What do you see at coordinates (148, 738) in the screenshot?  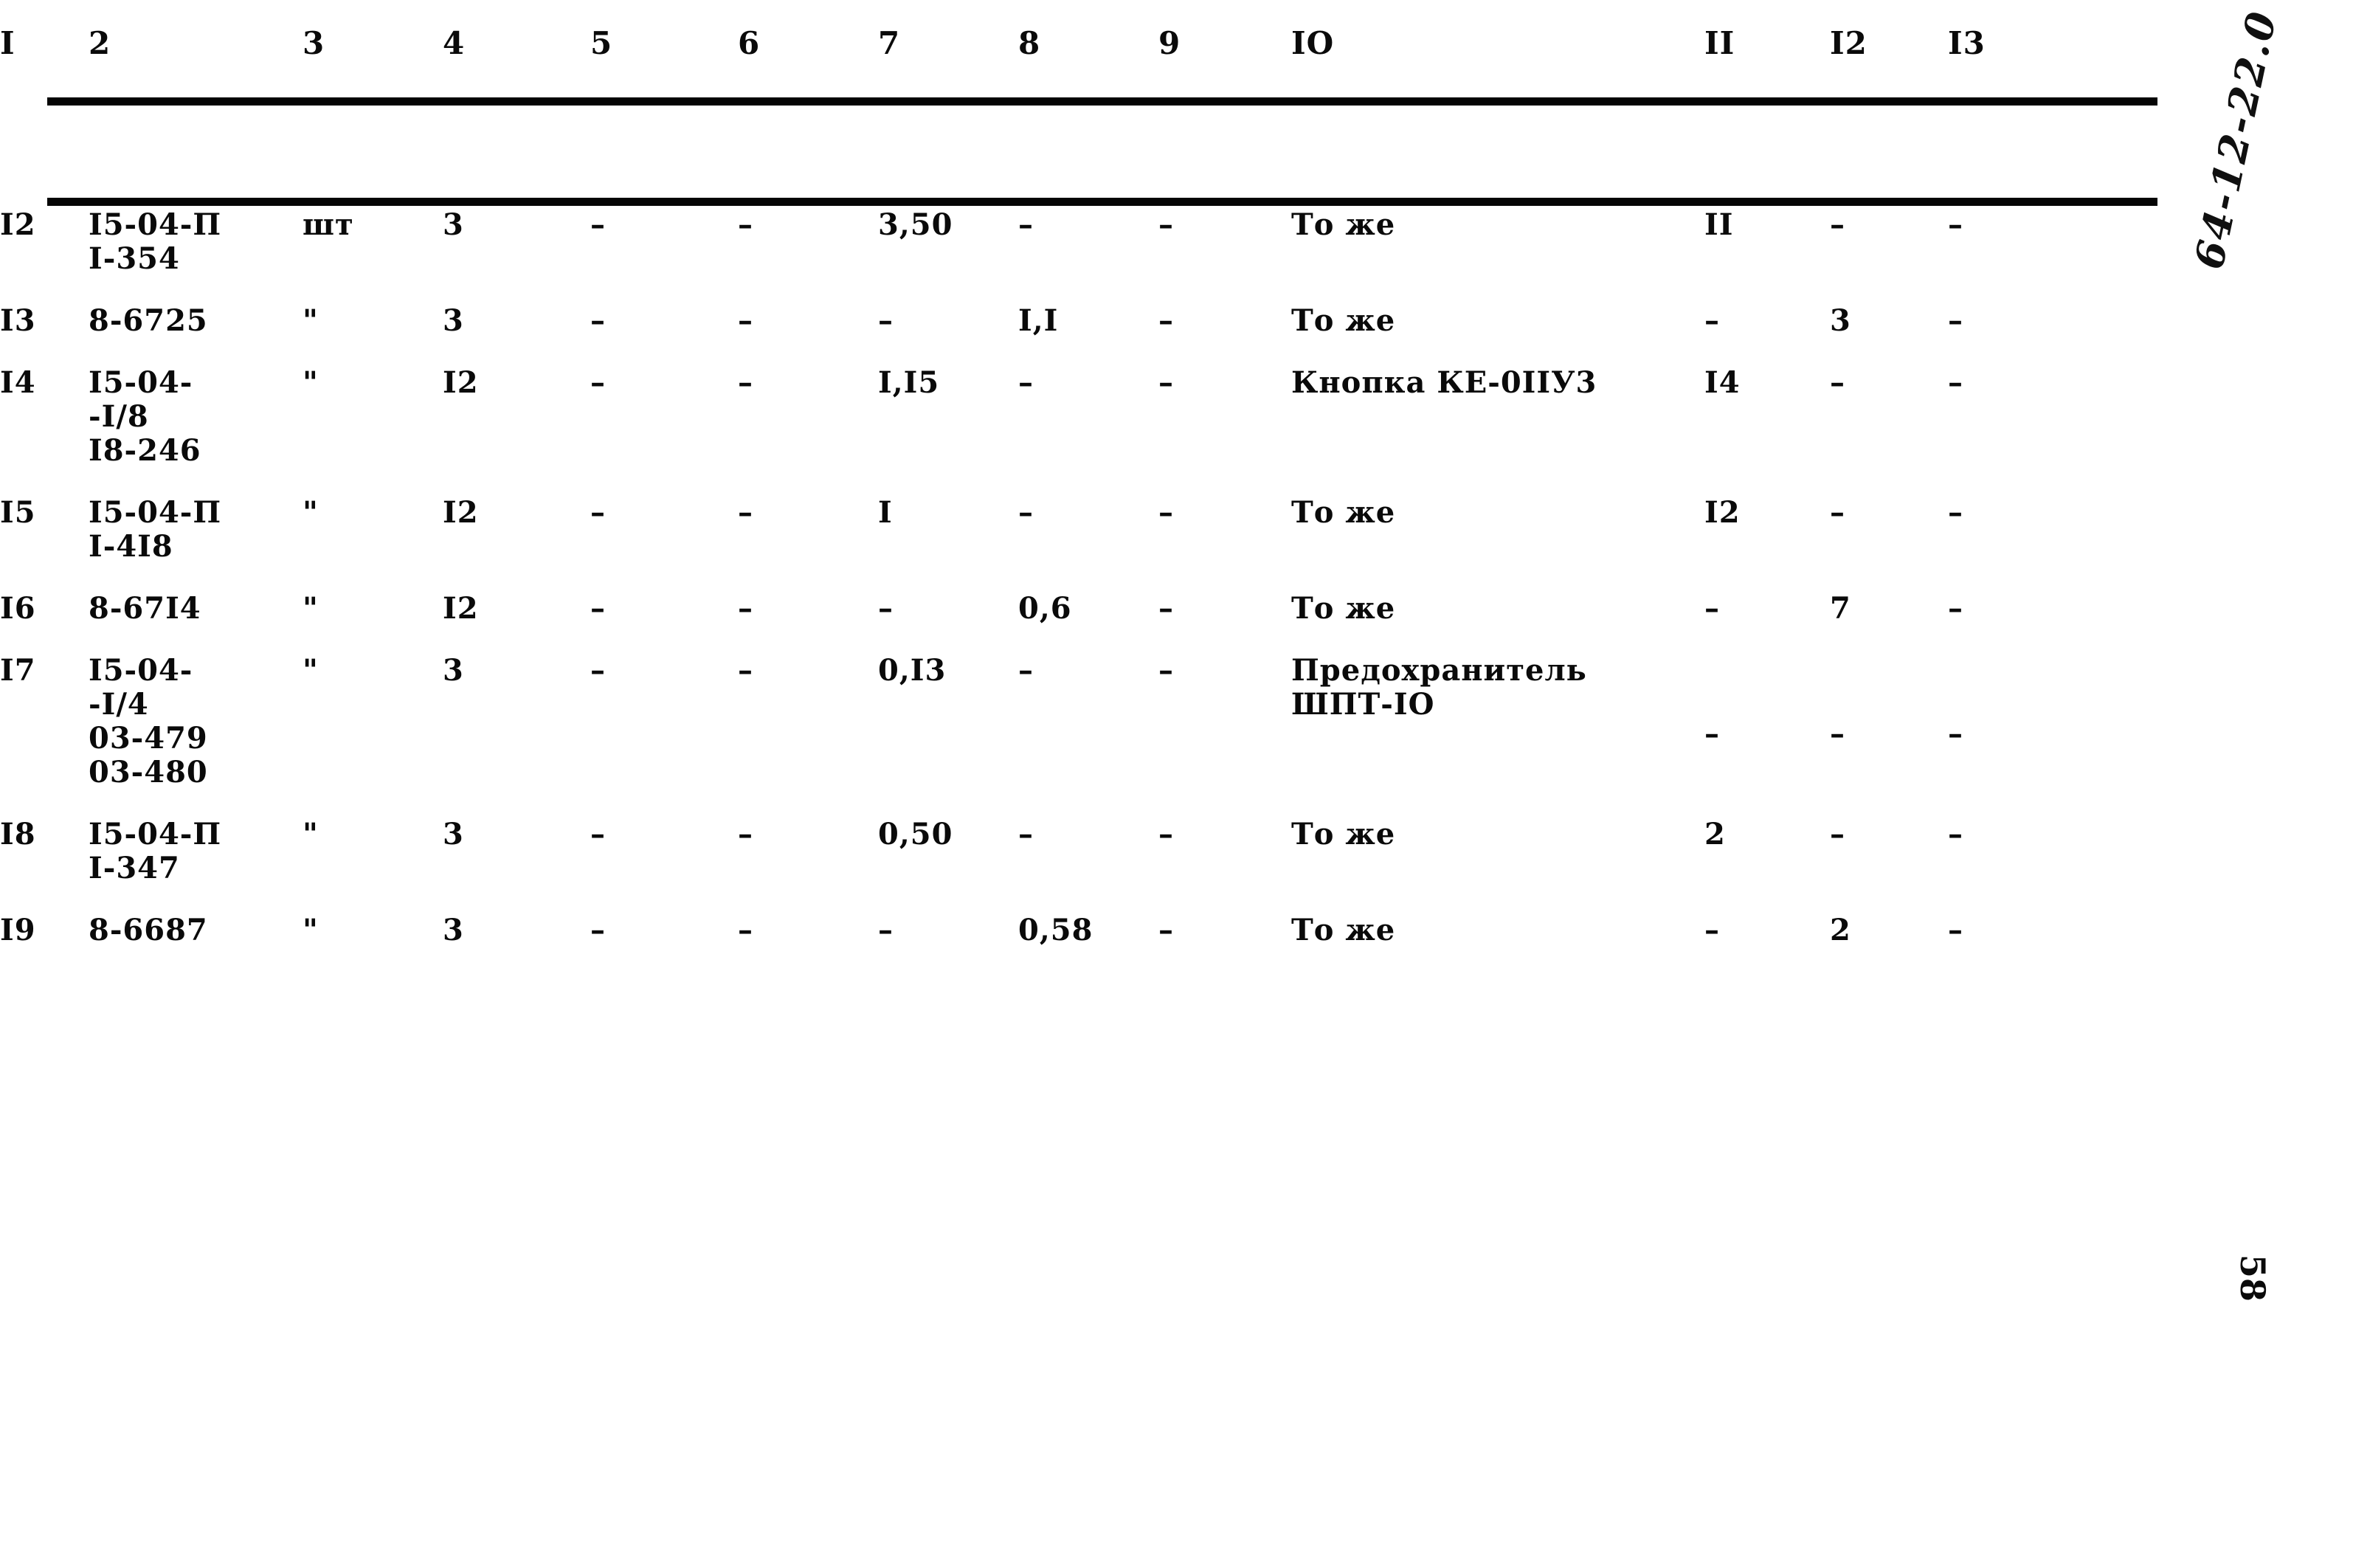 I see `designation-line: 03-479` at bounding box center [148, 738].